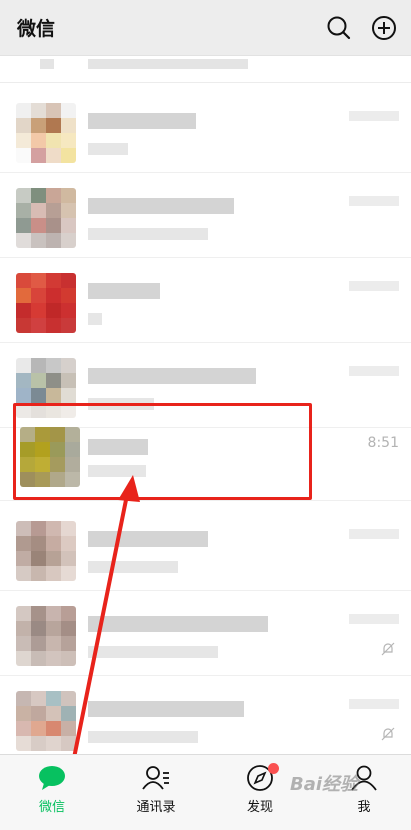 This screenshot has width=411, height=830. Describe the element at coordinates (205, 70) in the screenshot. I see `list-item-partial` at that location.